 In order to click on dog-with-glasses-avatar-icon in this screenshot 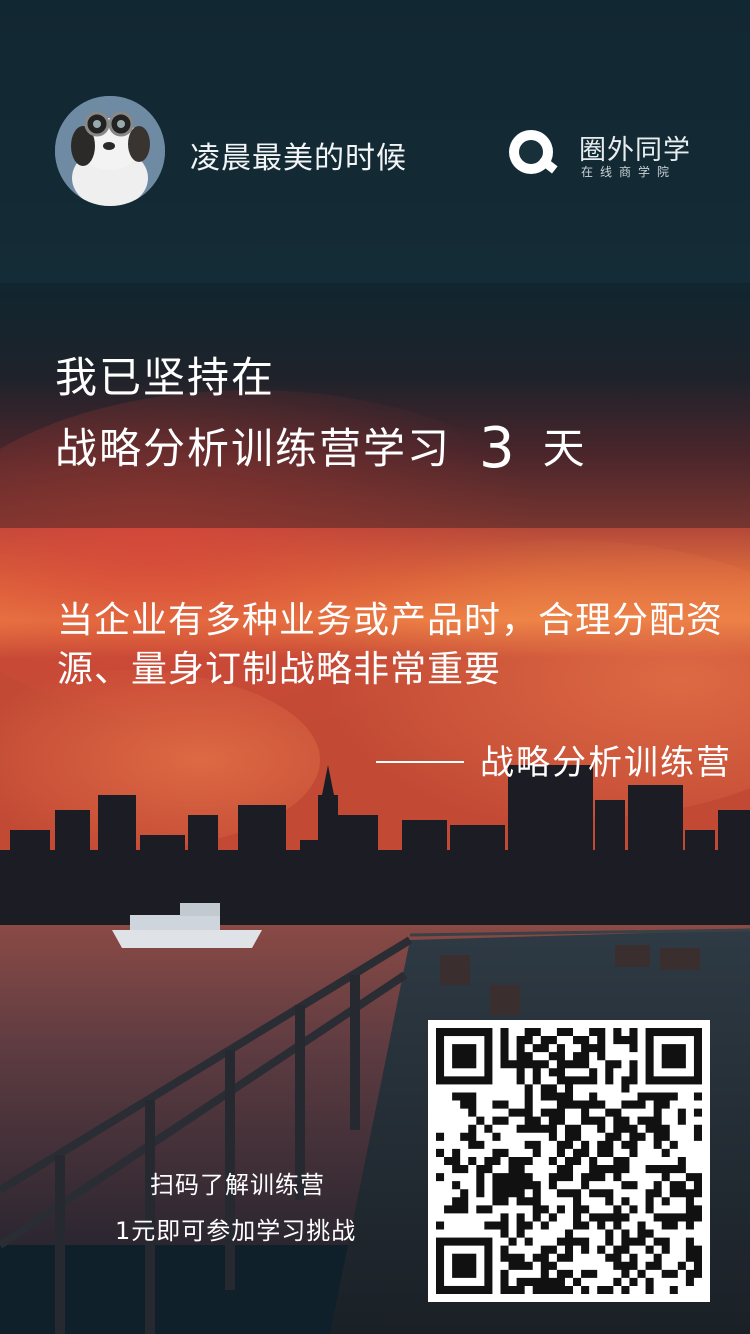, I will do `click(110, 151)`.